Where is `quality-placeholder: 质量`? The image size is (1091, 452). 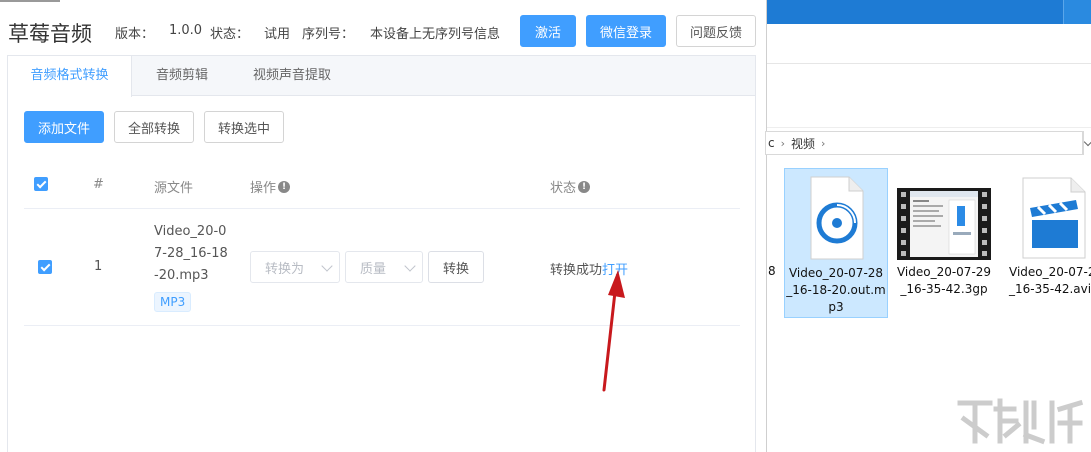
quality-placeholder: 质量 is located at coordinates (373, 269).